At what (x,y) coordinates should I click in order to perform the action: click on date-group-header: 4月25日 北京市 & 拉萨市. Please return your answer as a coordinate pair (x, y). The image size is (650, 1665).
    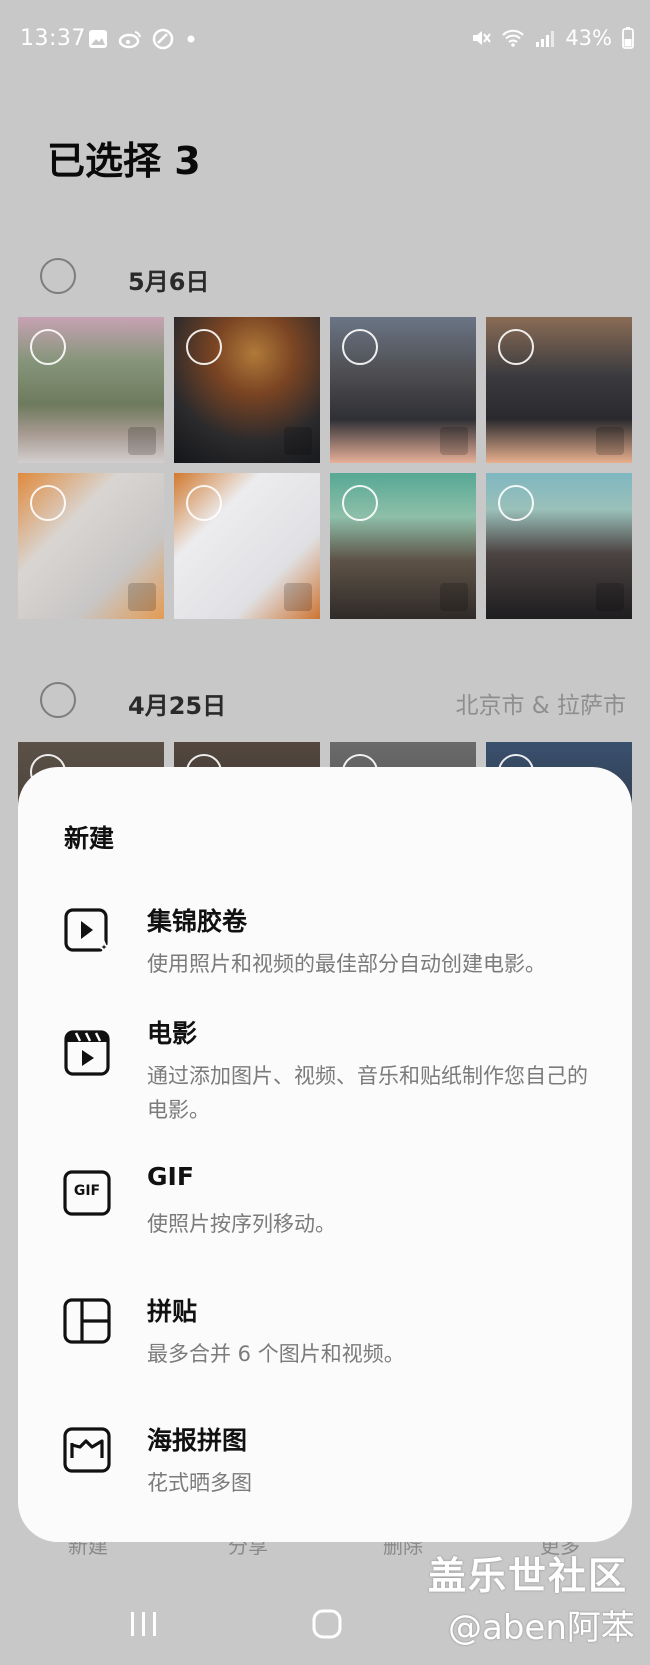
    Looking at the image, I should click on (325, 702).